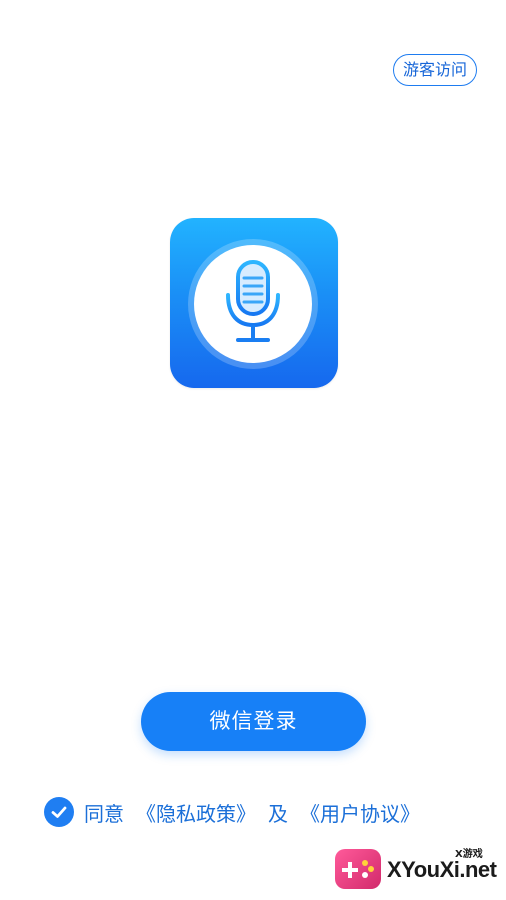 The width and height of the screenshot is (506, 900). I want to click on guest-access-button: 游客访问, so click(435, 70).